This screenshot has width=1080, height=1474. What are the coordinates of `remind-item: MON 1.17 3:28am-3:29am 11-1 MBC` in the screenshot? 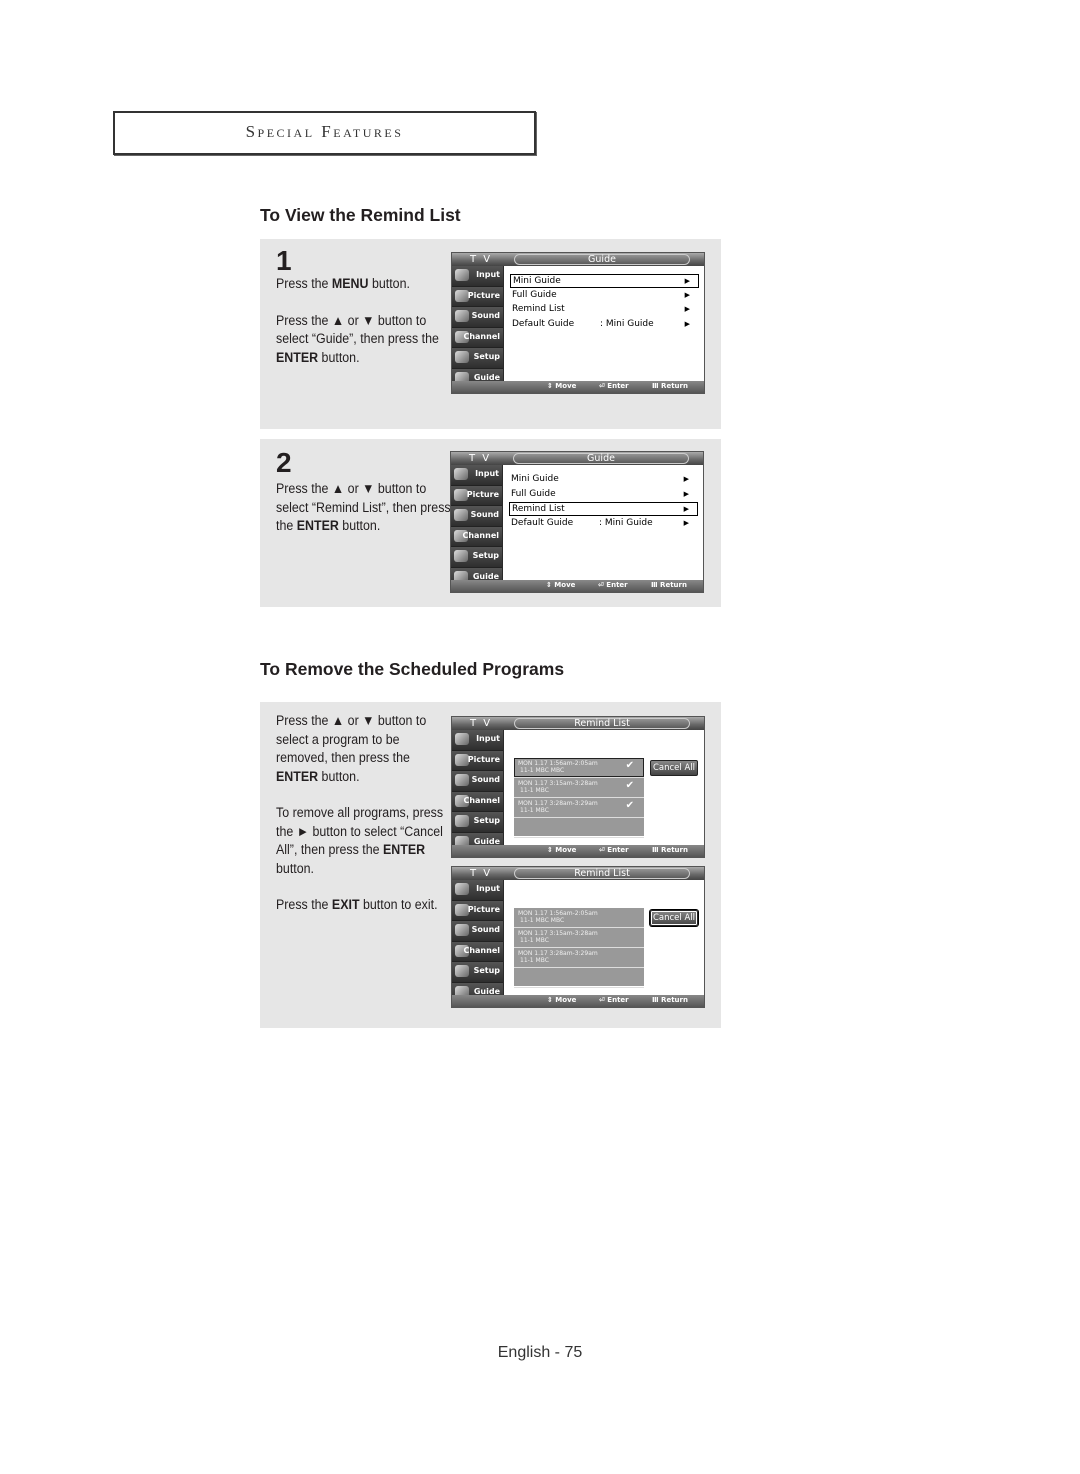 It's located at (579, 958).